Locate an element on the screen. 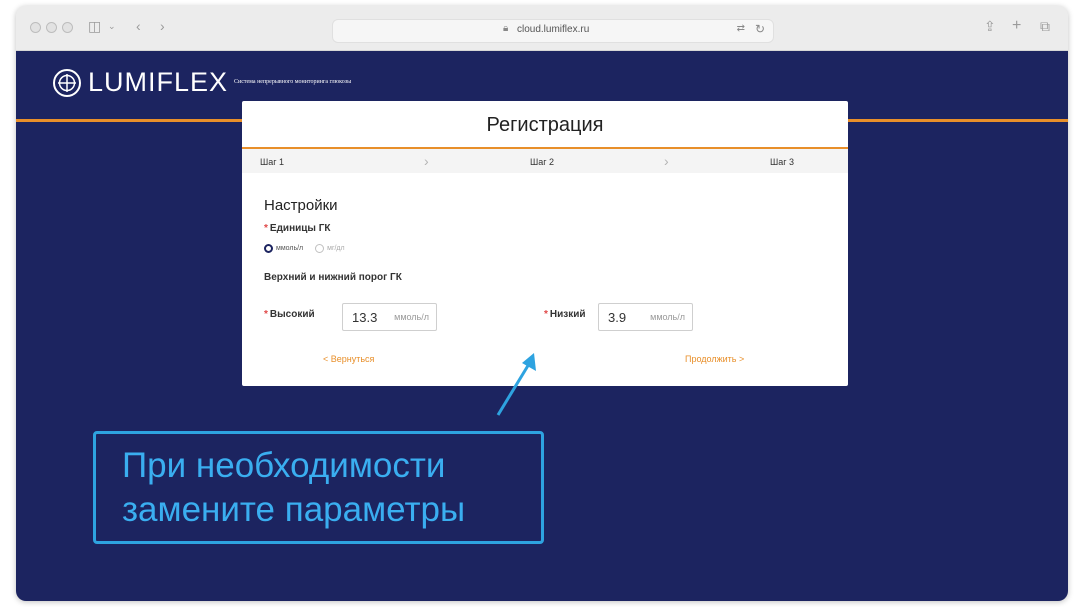 Image resolution: width=1074 pixels, height=607 pixels. address-bar: 🔒︎ cloud.lumiflex.ru ⇄ ↻ is located at coordinates (553, 31).